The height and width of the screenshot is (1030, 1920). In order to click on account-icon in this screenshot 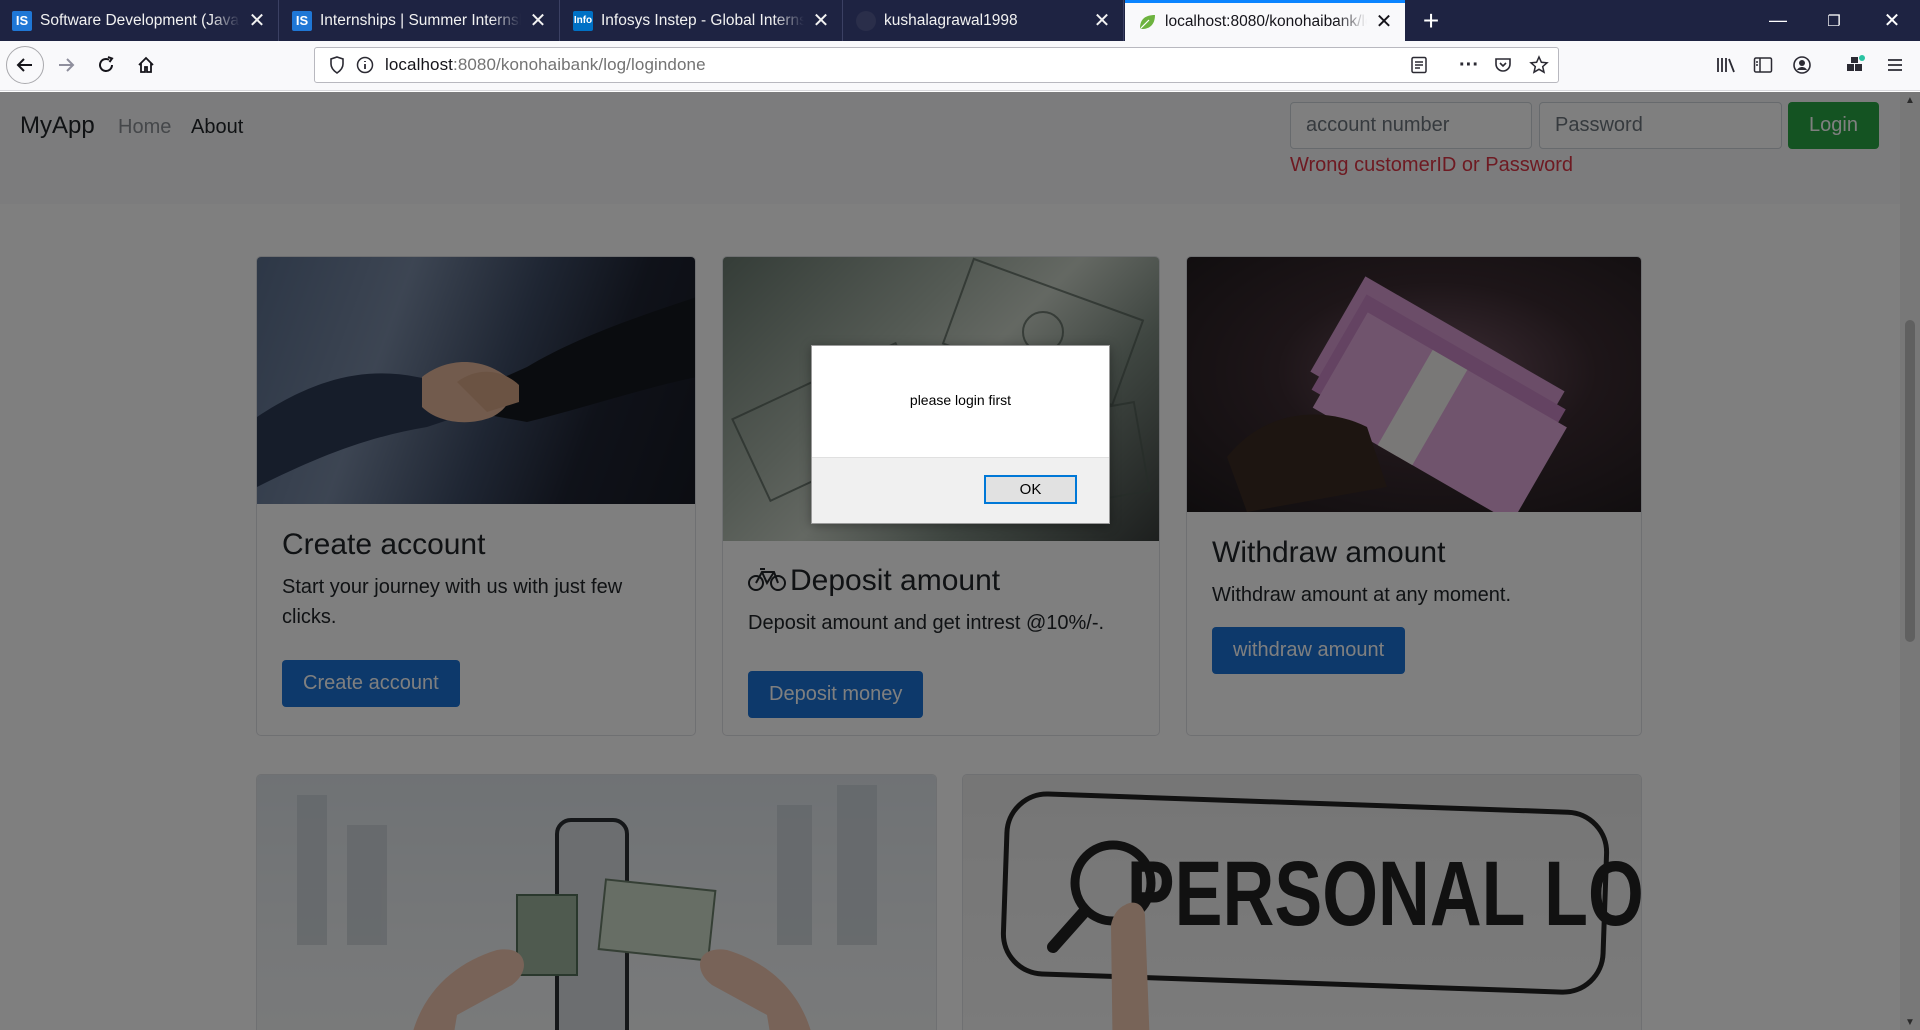, I will do `click(1802, 65)`.